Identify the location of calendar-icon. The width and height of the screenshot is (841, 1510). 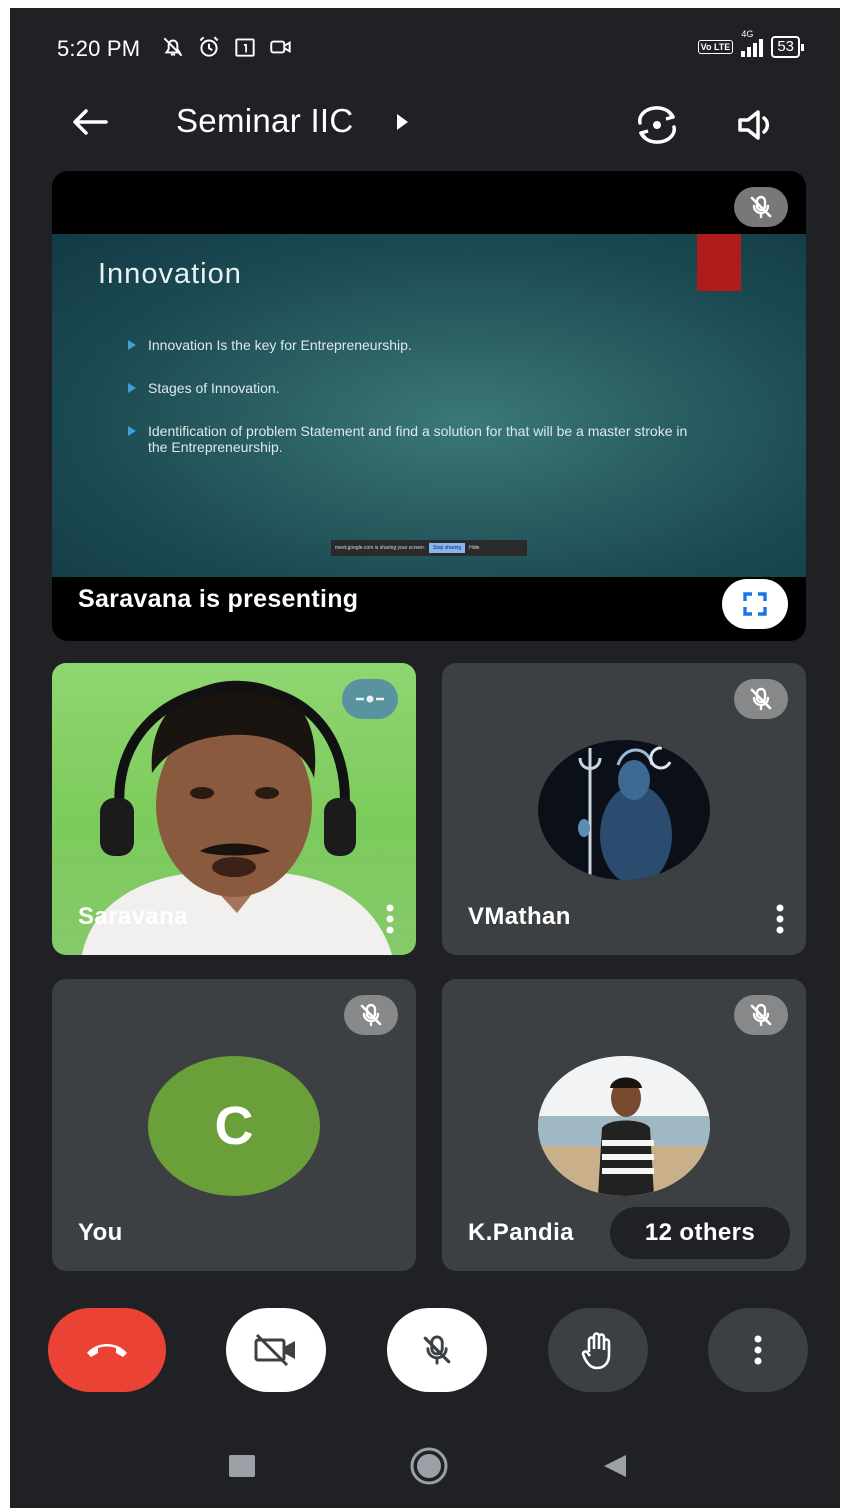
(245, 47).